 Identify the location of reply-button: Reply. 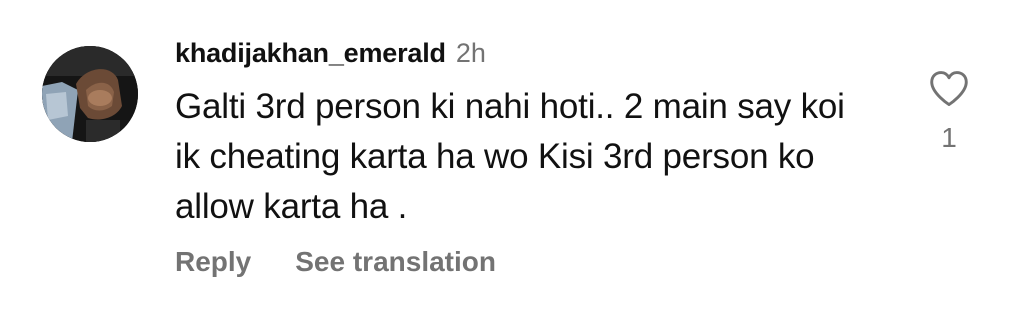
(213, 262).